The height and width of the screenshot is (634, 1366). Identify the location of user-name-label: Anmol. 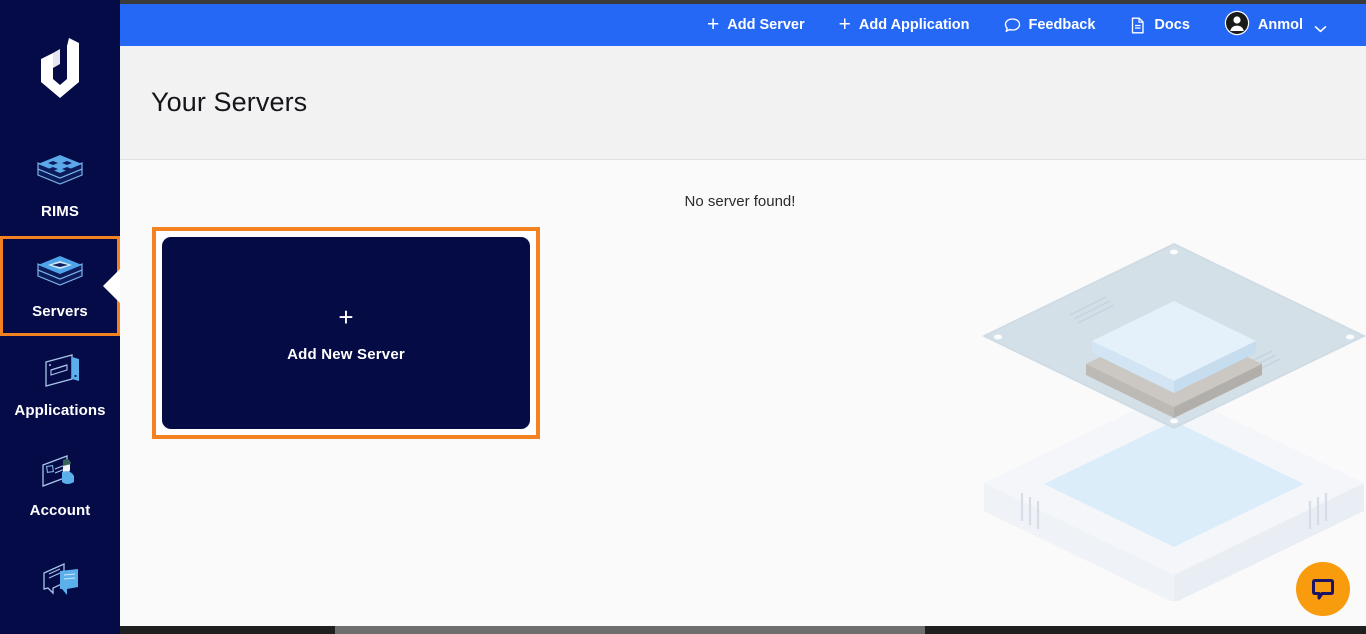
(1280, 25).